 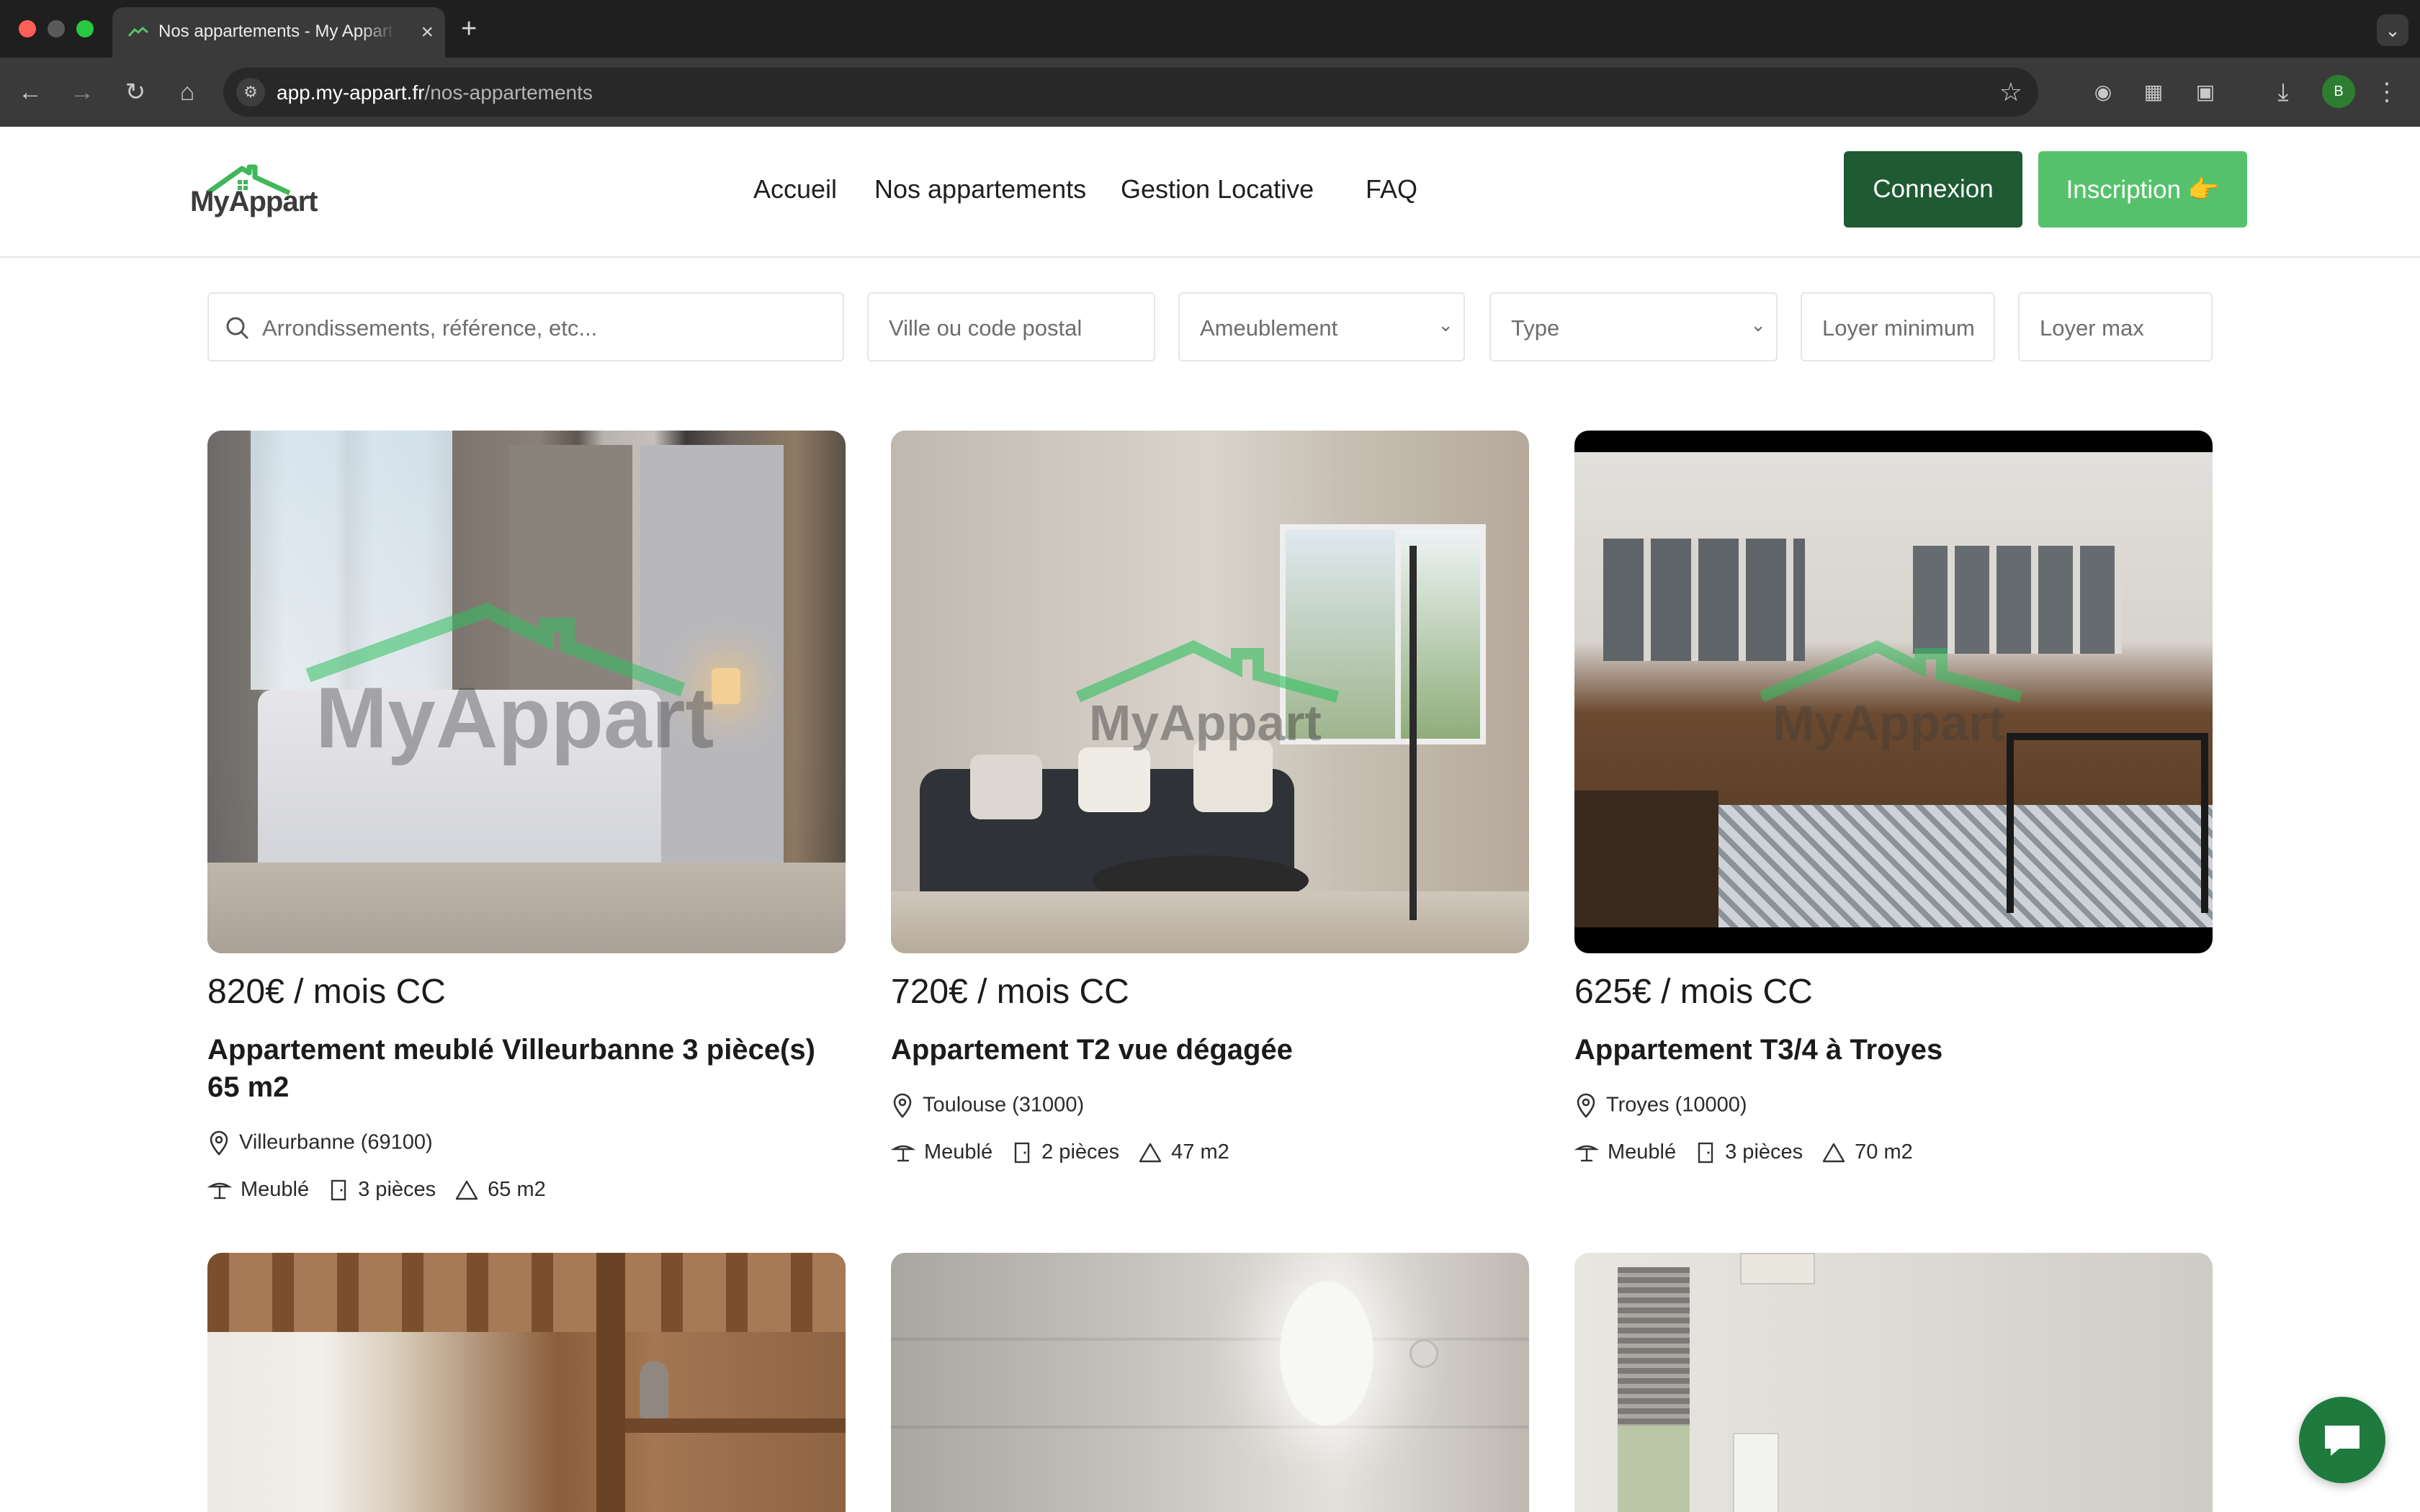 What do you see at coordinates (2387, 92) in the screenshot?
I see `more-menu-icon: ⋮` at bounding box center [2387, 92].